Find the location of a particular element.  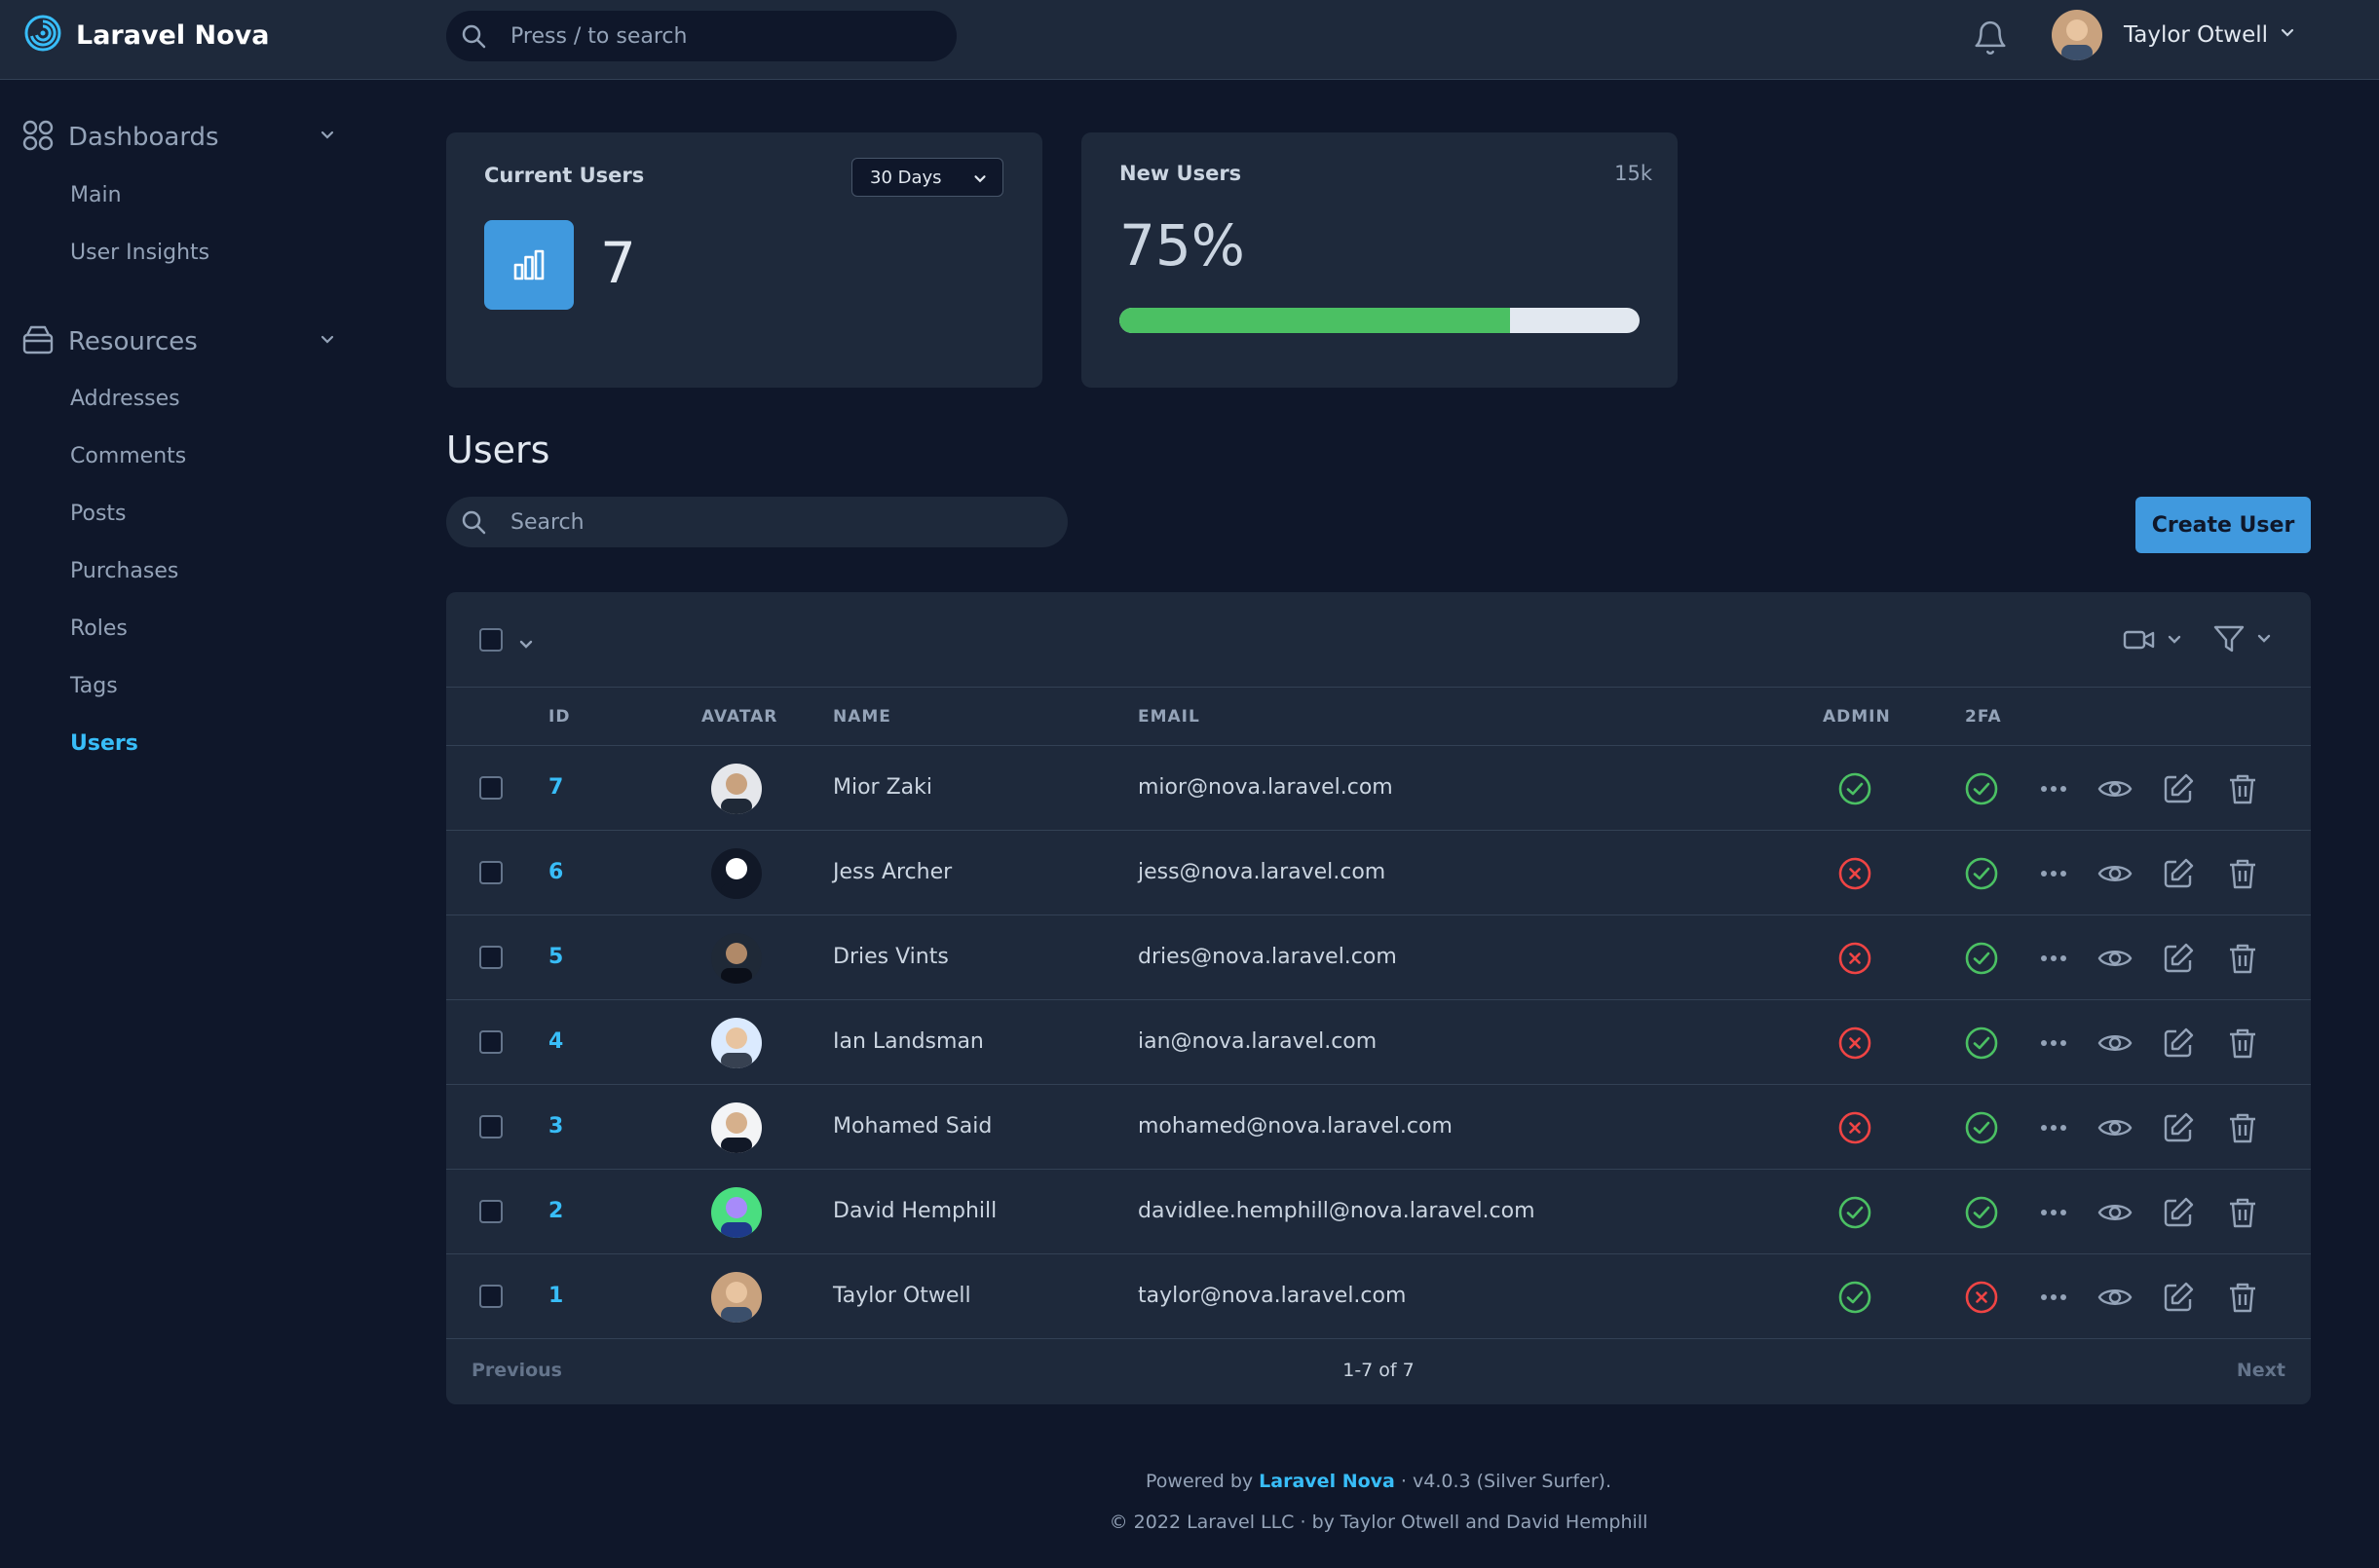

column-header-name: NAME is located at coordinates (862, 717).